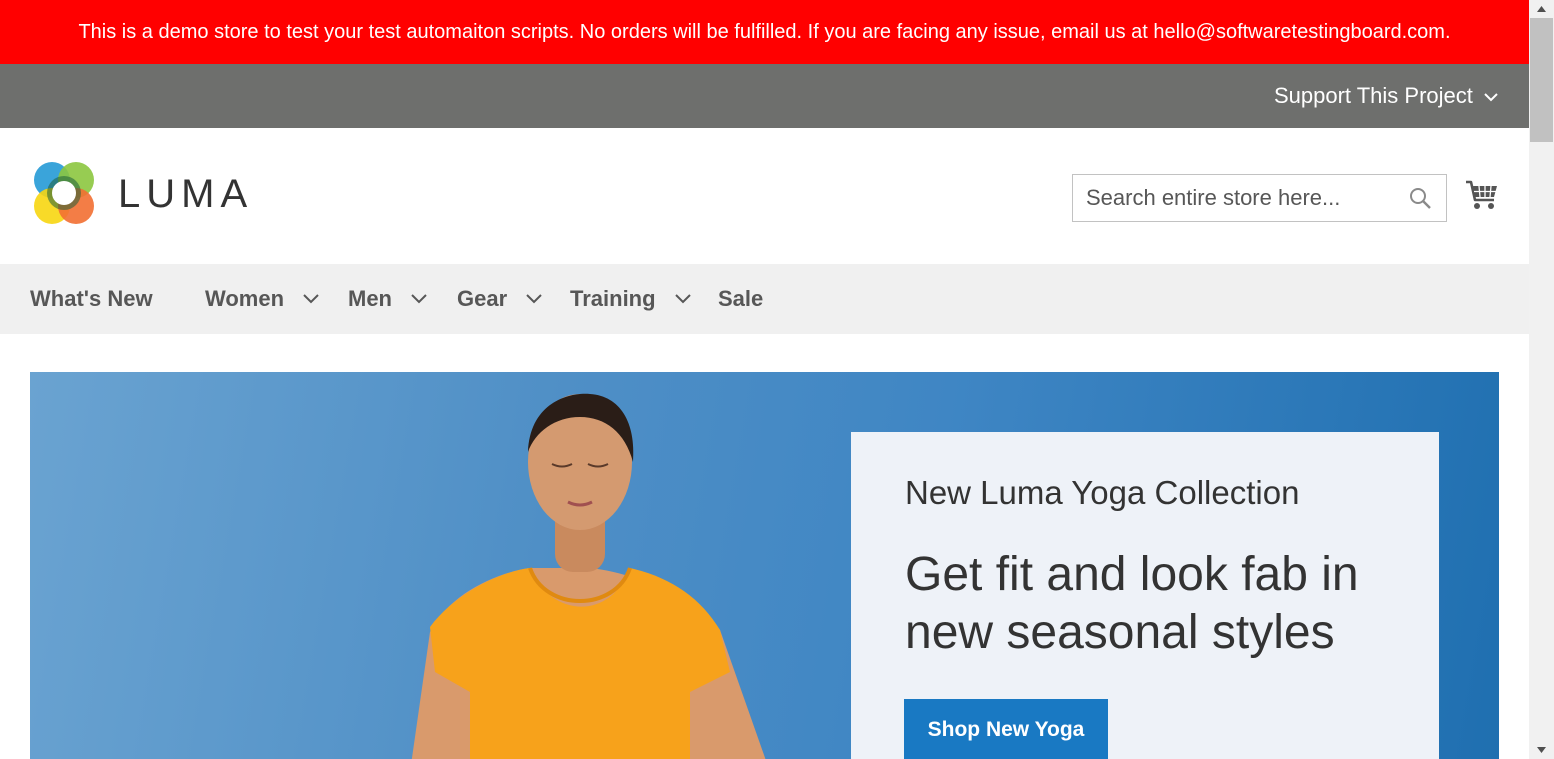  What do you see at coordinates (245, 298) in the screenshot?
I see `nav-item-label: Women` at bounding box center [245, 298].